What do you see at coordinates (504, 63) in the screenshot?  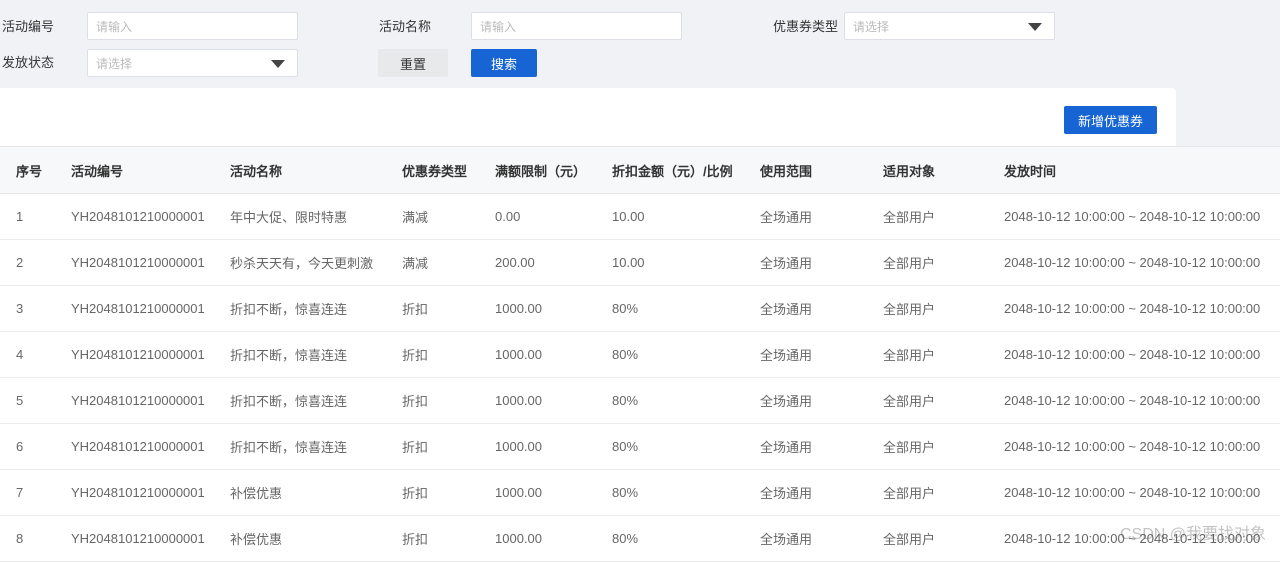 I see `search-button: 搜索` at bounding box center [504, 63].